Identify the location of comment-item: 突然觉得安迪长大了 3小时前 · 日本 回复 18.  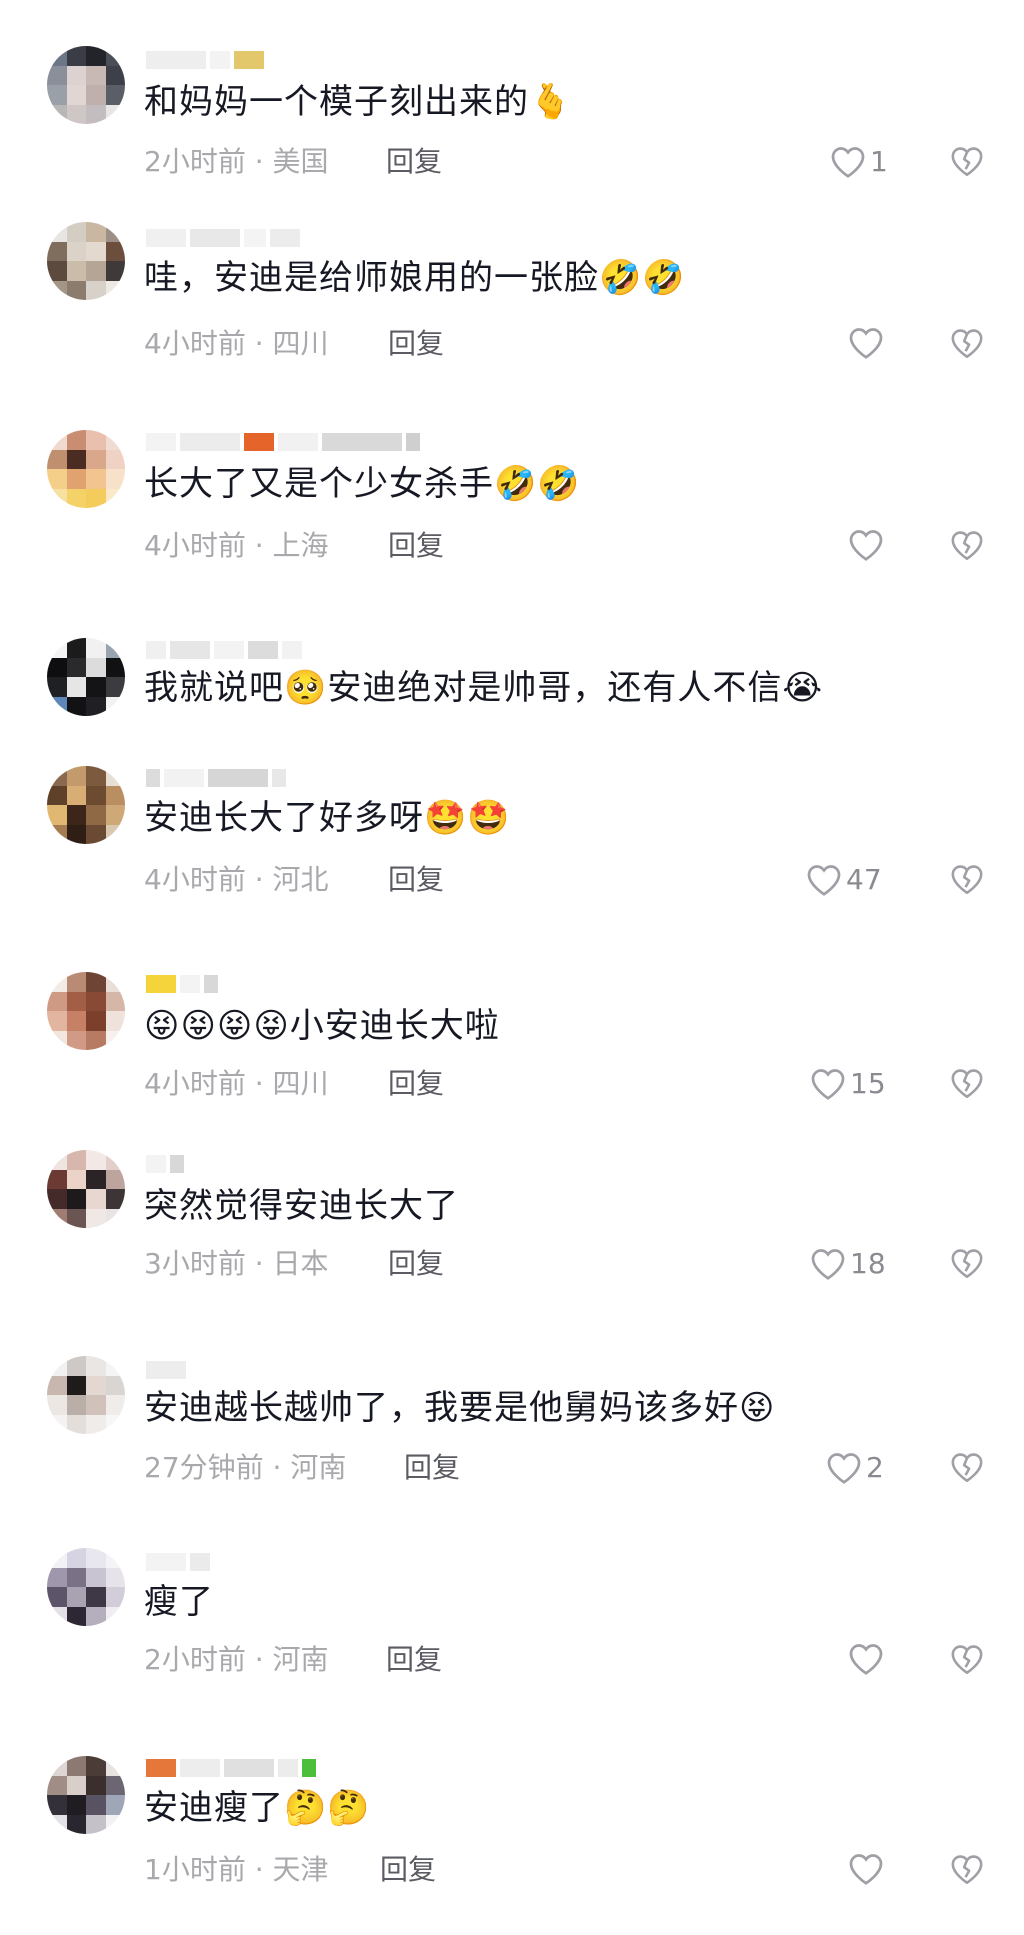
(512, 1215).